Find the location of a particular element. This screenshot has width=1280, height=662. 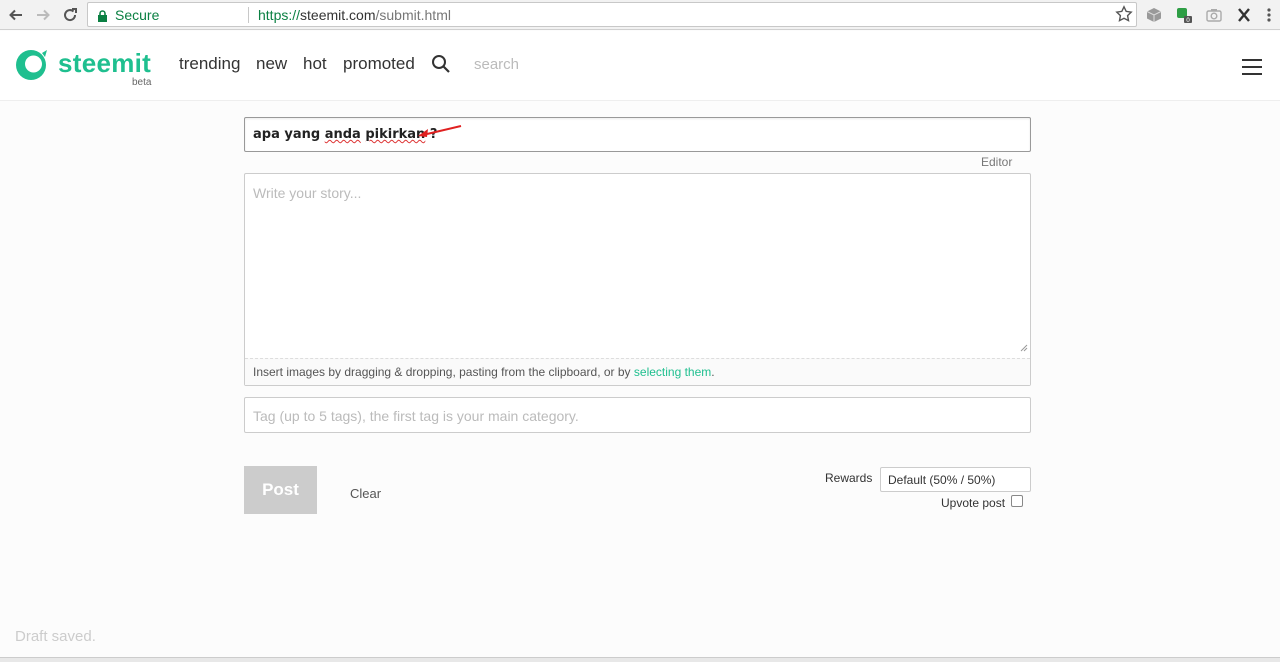

nav-trending: trending is located at coordinates (209, 64).